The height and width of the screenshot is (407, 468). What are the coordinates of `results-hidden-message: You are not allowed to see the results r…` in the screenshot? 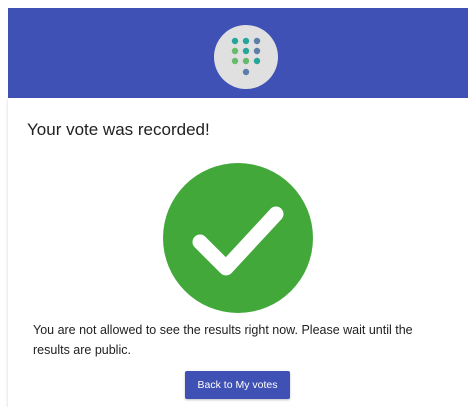 It's located at (223, 340).